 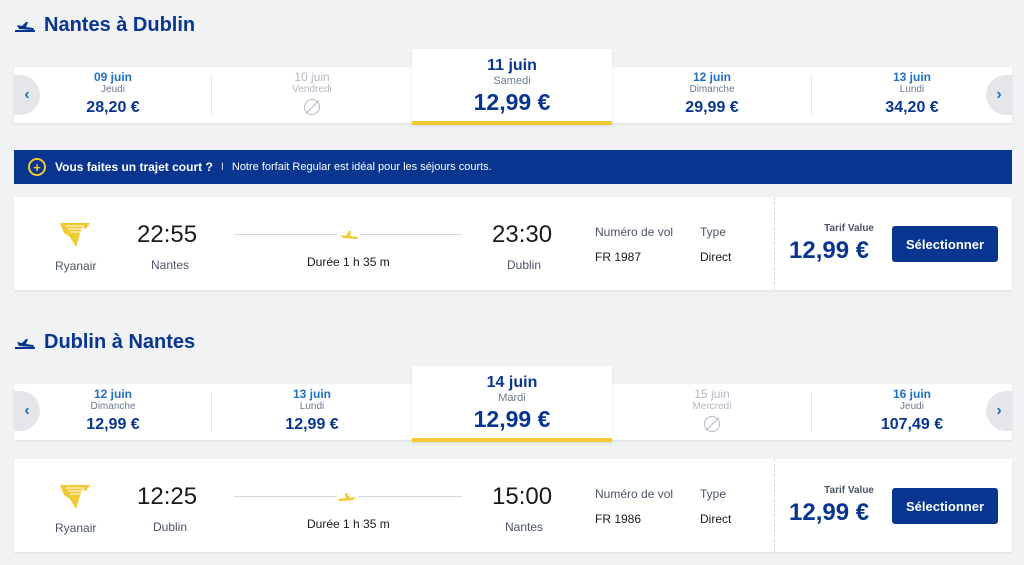 I want to click on return-section-title: Dublin à Nantes, so click(x=104, y=342).